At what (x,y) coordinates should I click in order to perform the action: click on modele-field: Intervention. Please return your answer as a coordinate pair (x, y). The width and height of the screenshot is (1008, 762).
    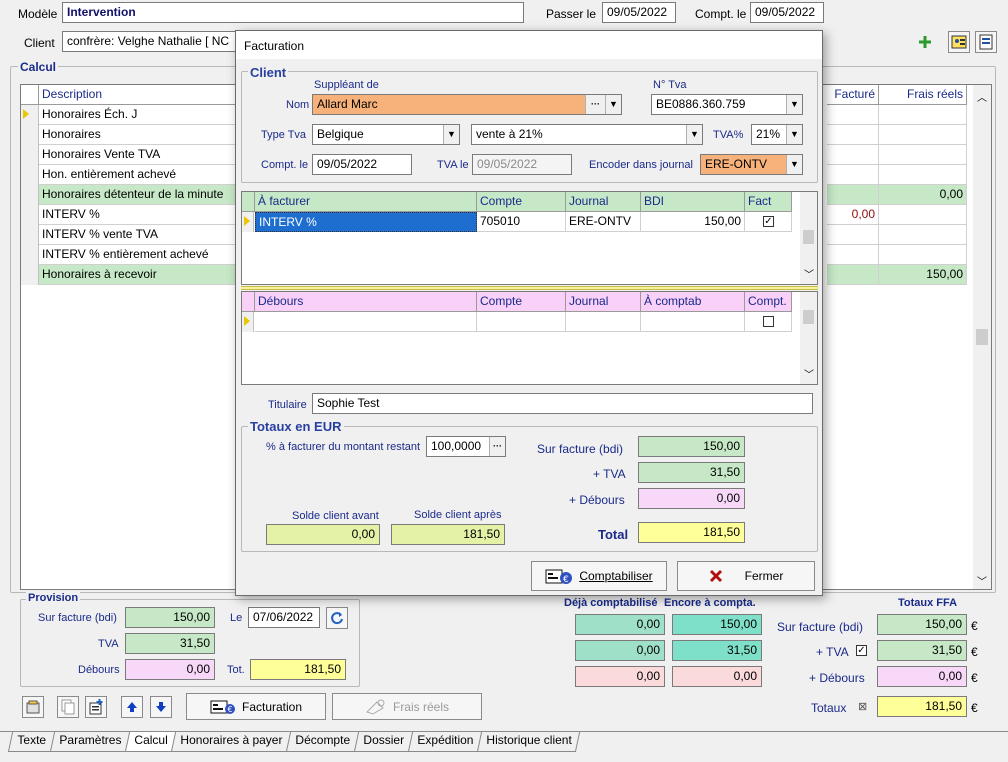
    Looking at the image, I should click on (293, 12).